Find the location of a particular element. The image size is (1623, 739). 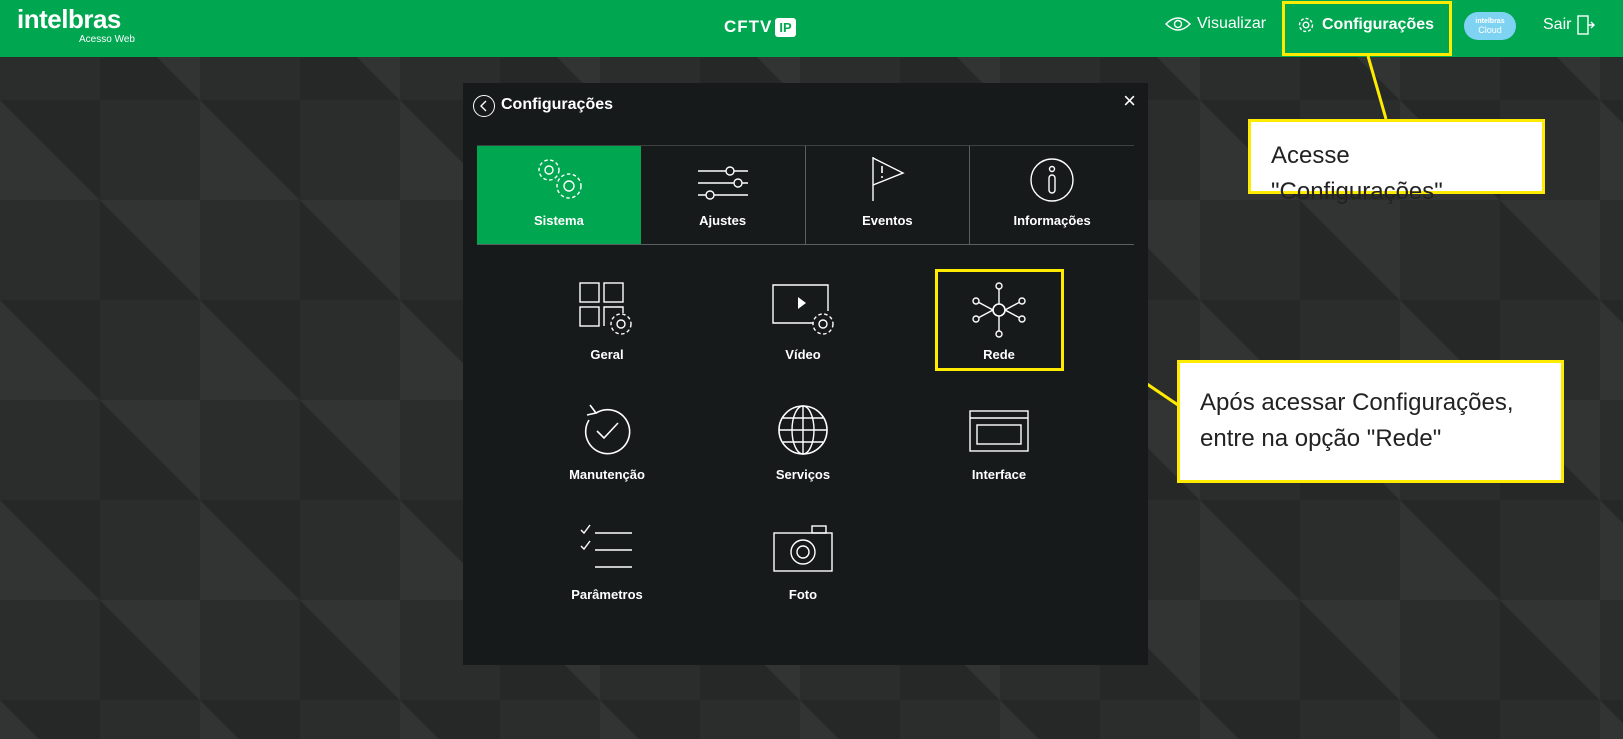

info-icon is located at coordinates (1052, 180).